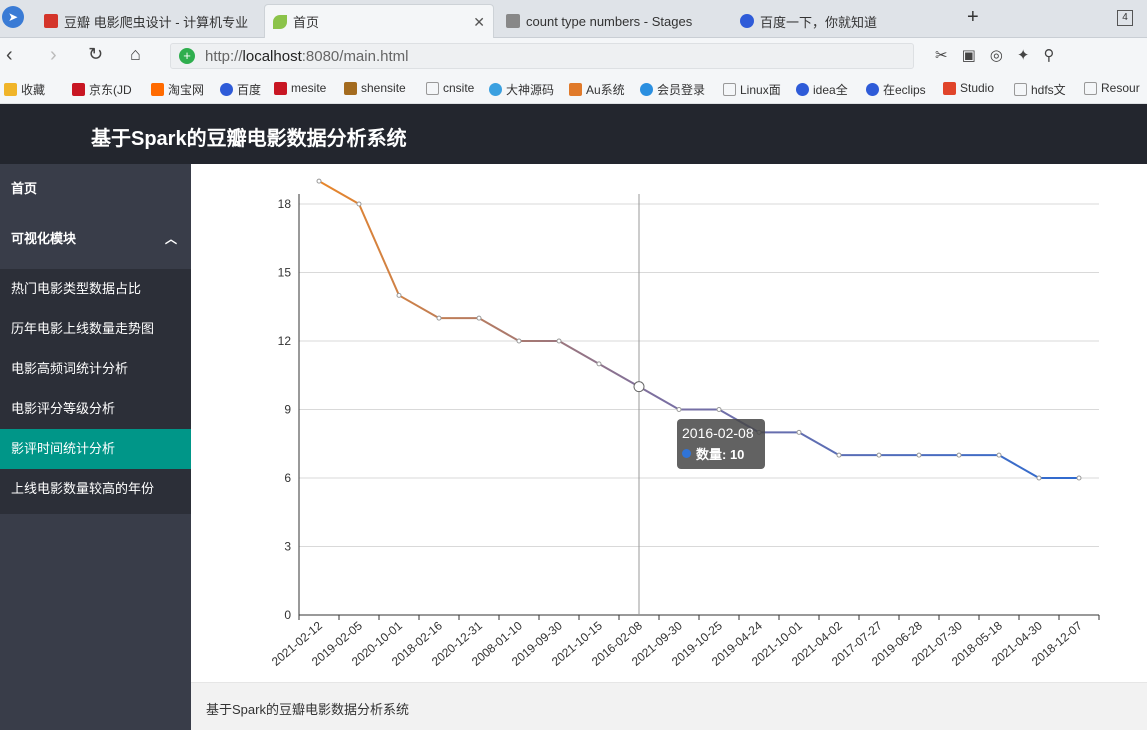 The image size is (1147, 730). Describe the element at coordinates (95, 54) in the screenshot. I see `reload-icon: ↻` at that location.